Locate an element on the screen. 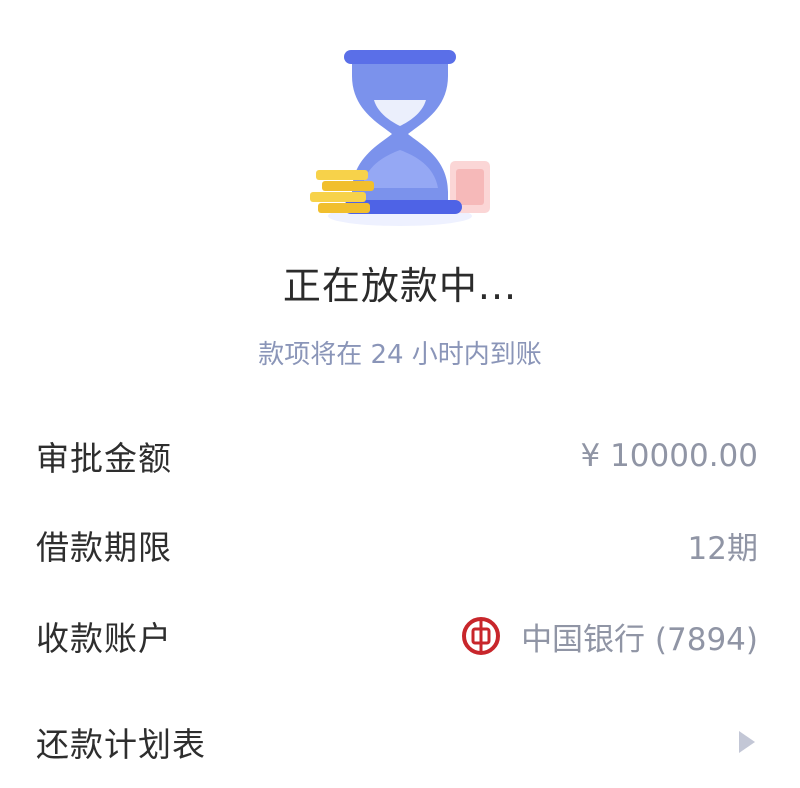 The width and height of the screenshot is (800, 788). approved-amount-label: 审批金额 is located at coordinates (104, 458).